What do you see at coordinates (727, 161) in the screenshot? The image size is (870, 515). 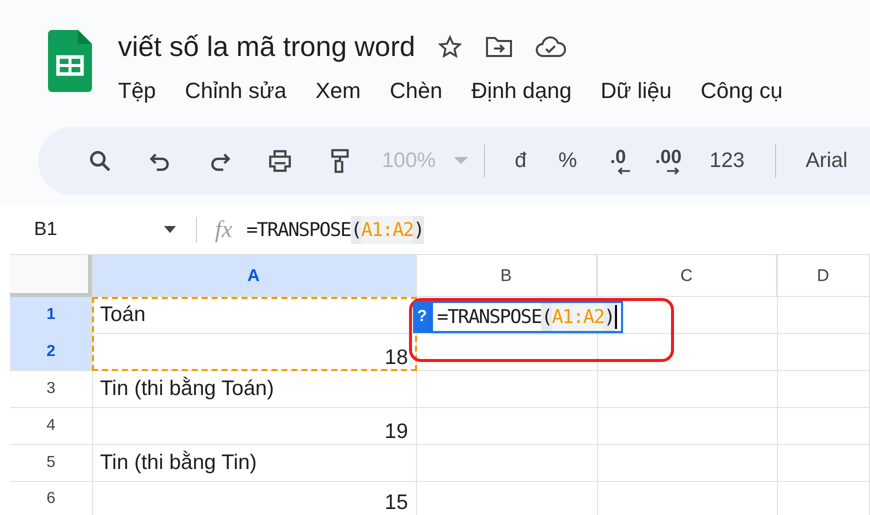 I see `toolbar-button: 123` at bounding box center [727, 161].